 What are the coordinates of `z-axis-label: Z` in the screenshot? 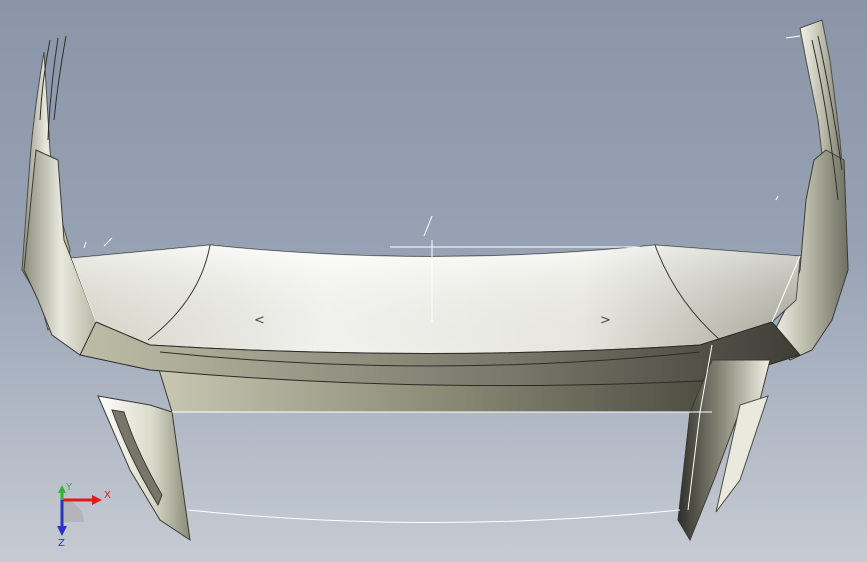 It's located at (61, 543).